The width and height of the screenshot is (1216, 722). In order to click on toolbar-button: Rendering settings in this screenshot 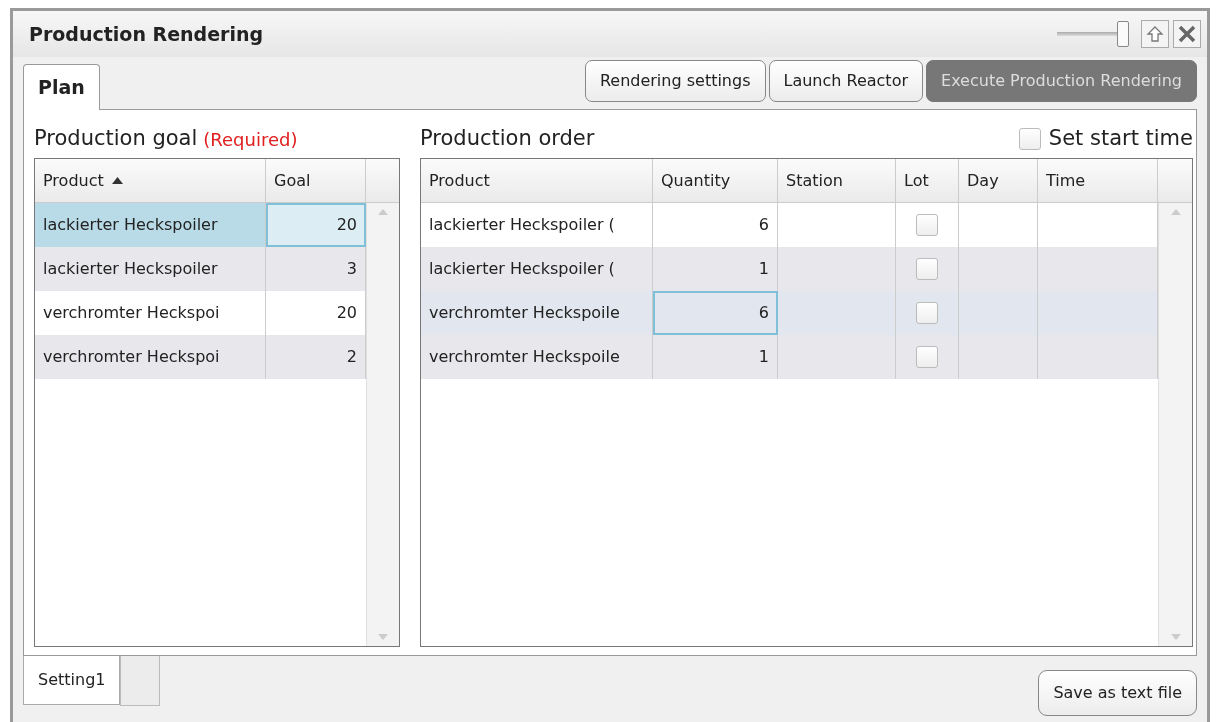, I will do `click(675, 81)`.